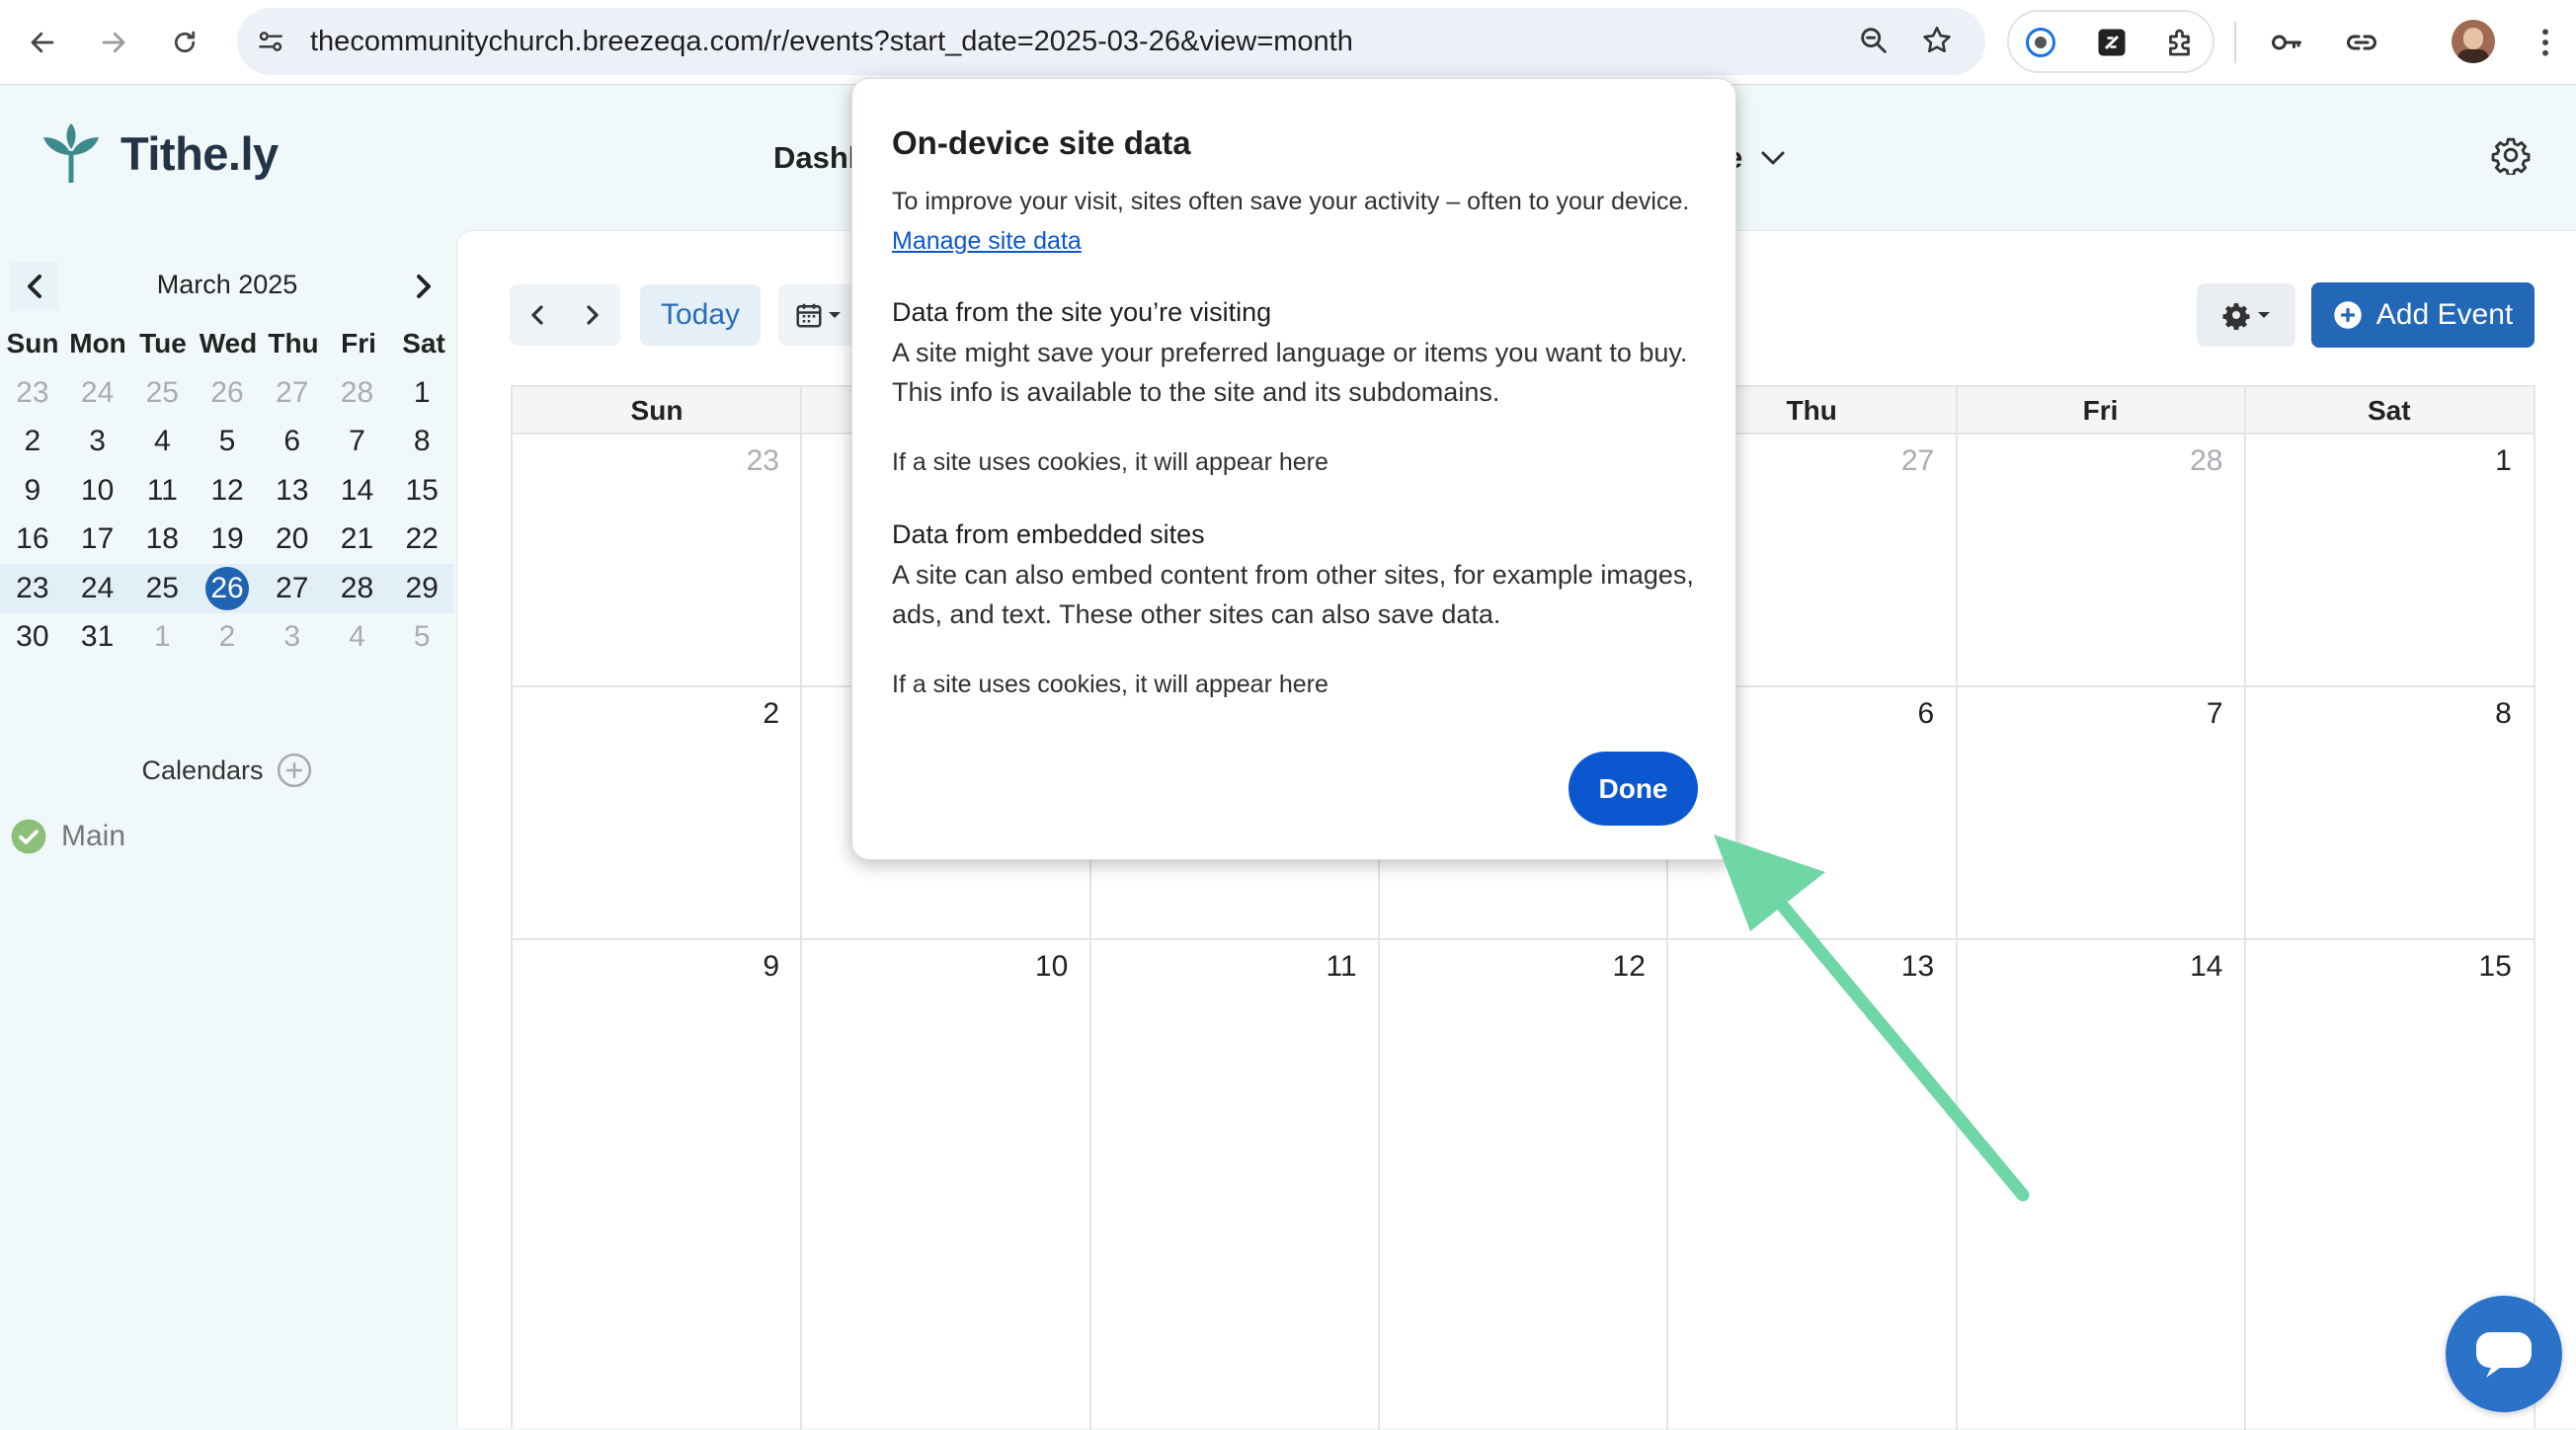 The height and width of the screenshot is (1430, 2576). I want to click on settings-gear-icon, so click(2511, 155).